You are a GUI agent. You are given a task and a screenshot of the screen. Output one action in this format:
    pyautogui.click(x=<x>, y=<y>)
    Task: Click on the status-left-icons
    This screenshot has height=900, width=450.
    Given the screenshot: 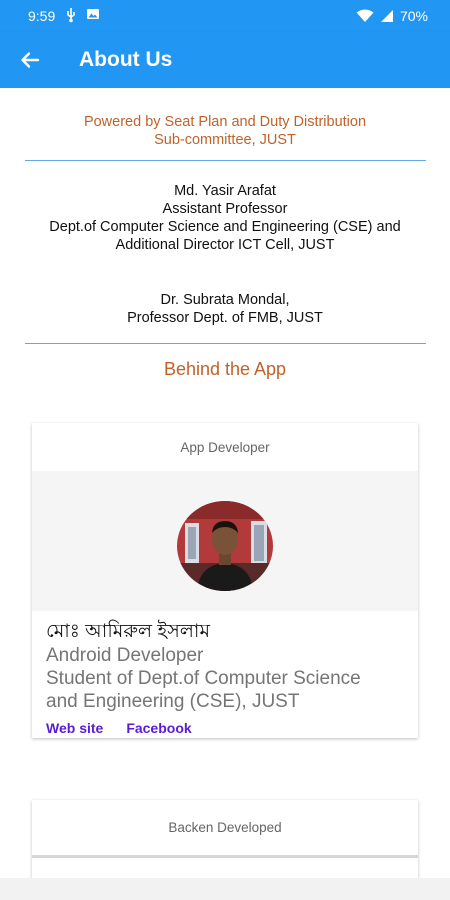 What is the action you would take?
    pyautogui.click(x=82, y=15)
    